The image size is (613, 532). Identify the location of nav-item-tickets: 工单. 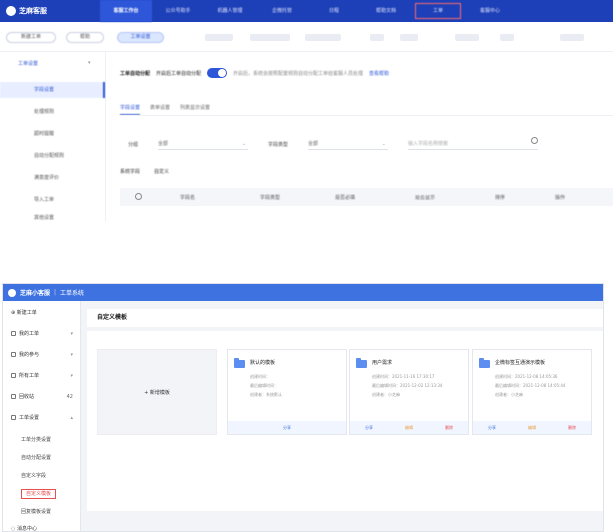
(438, 11).